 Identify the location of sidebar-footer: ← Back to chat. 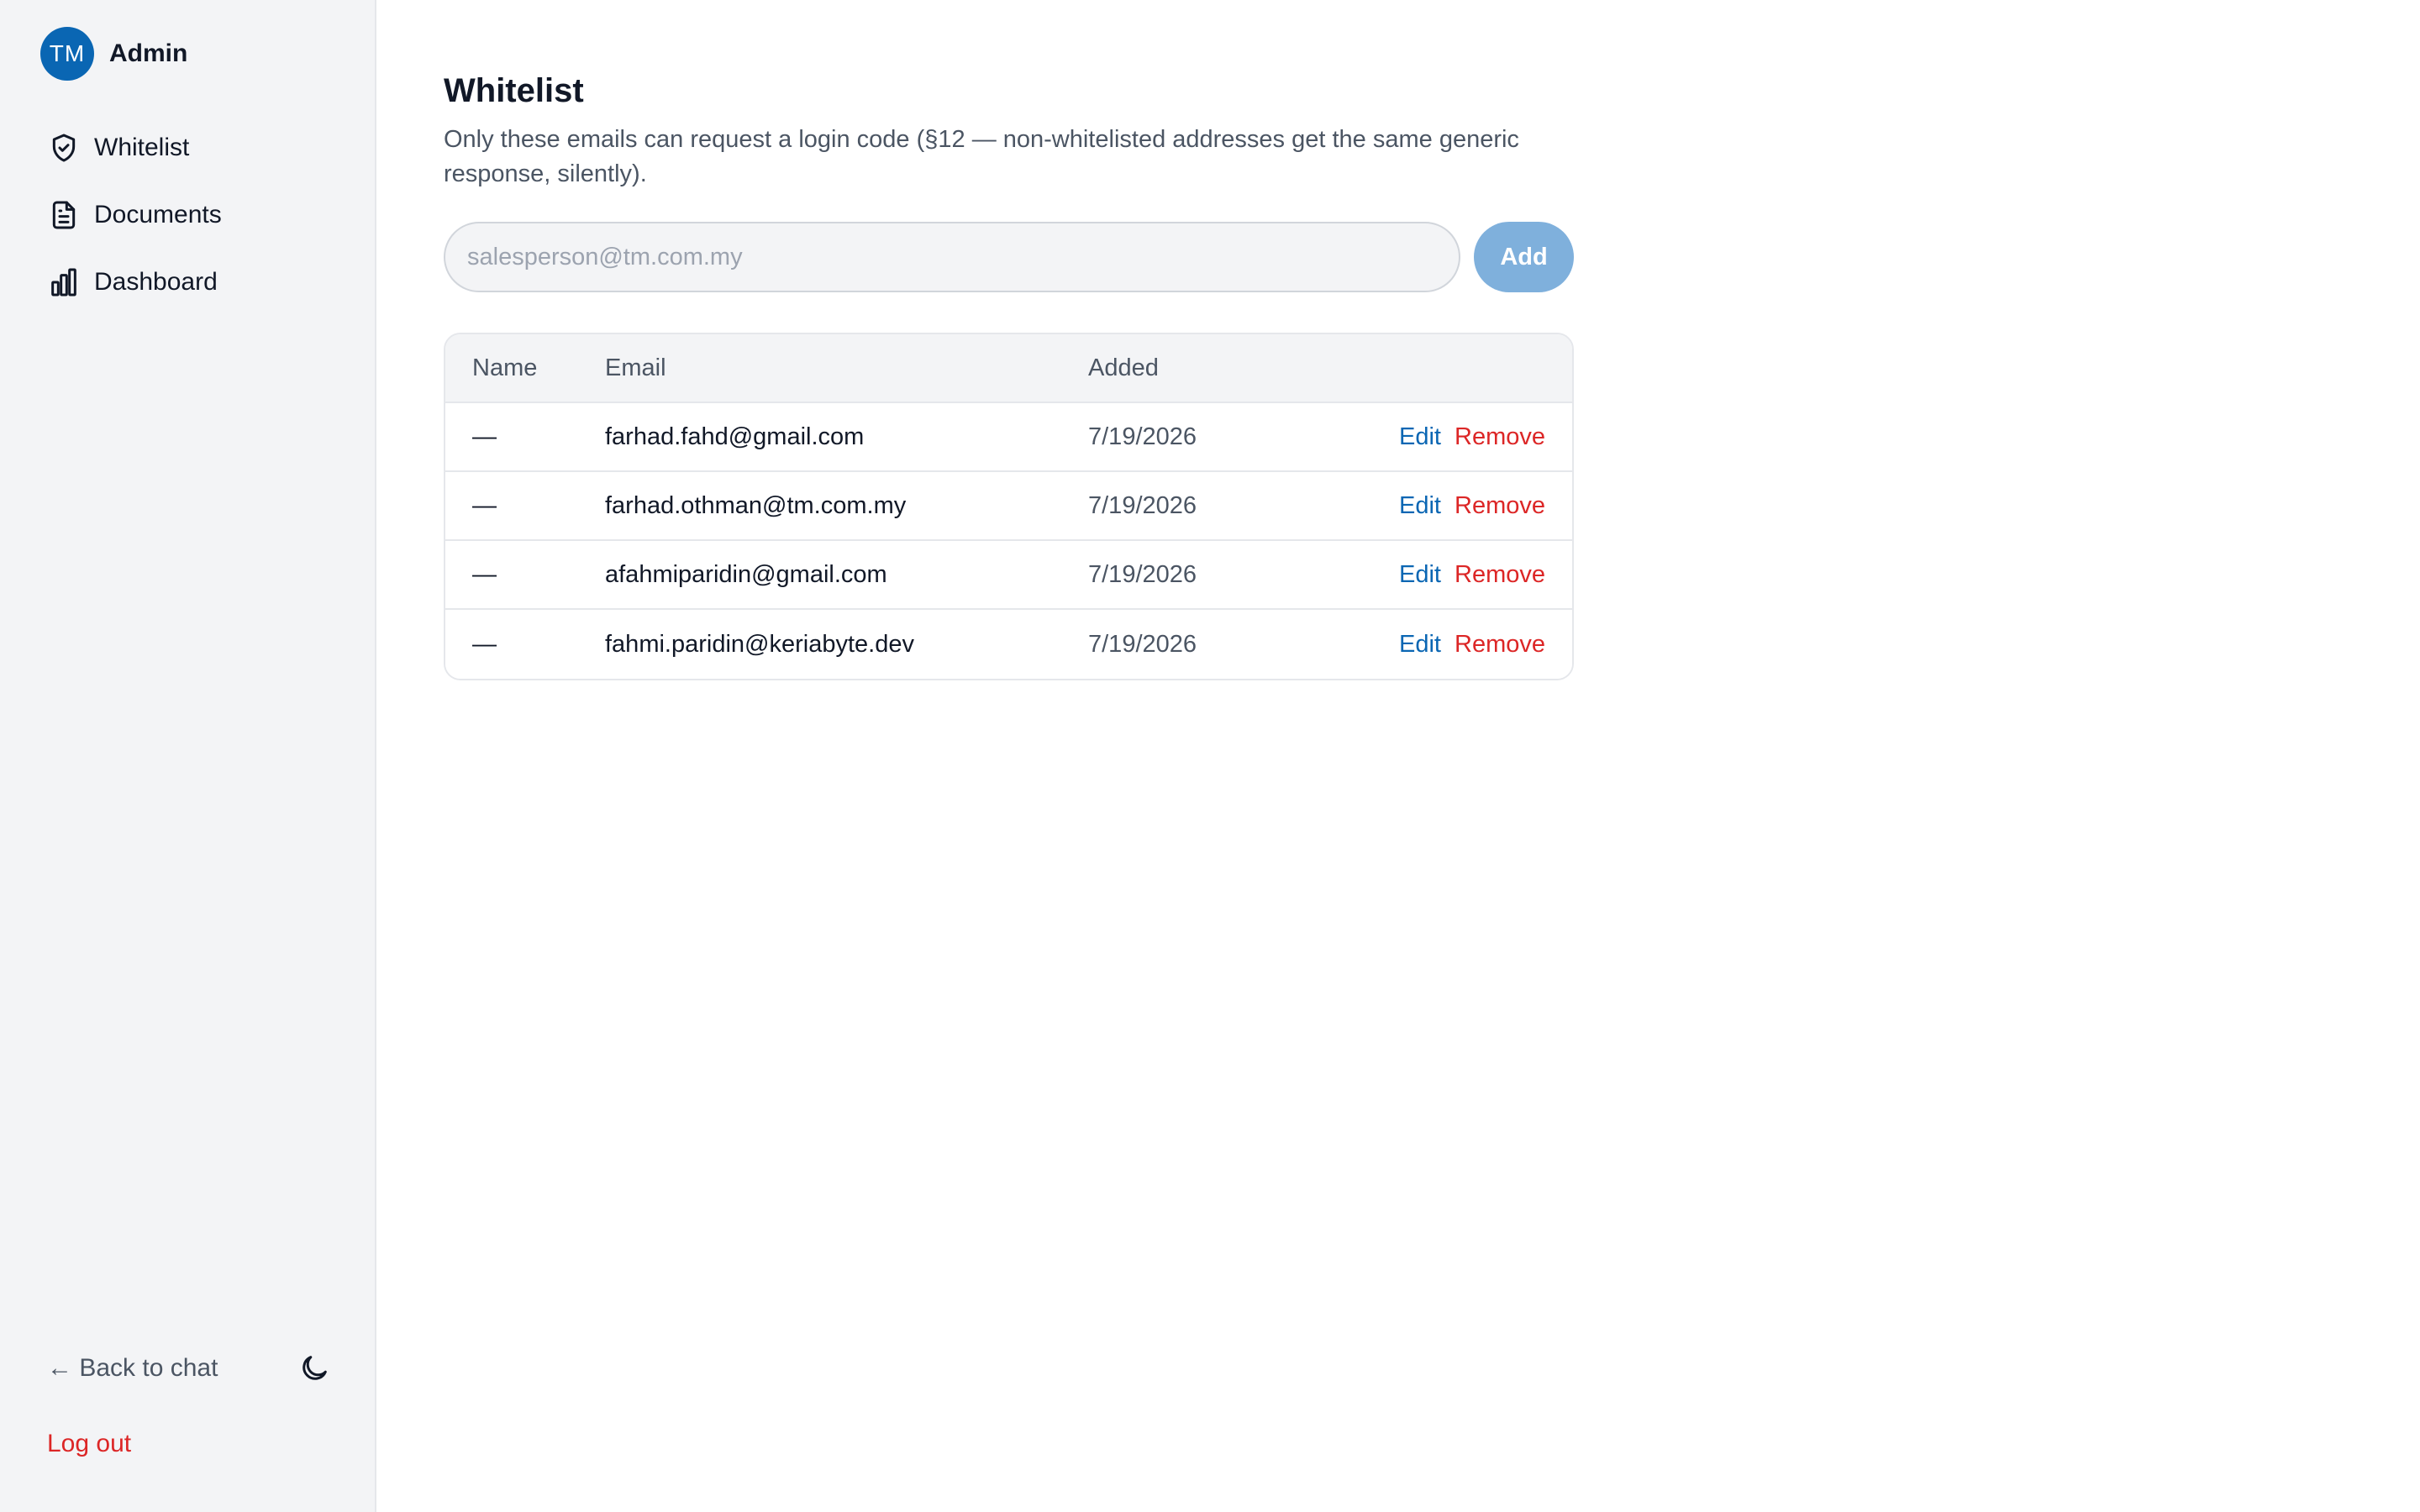
(190, 1368).